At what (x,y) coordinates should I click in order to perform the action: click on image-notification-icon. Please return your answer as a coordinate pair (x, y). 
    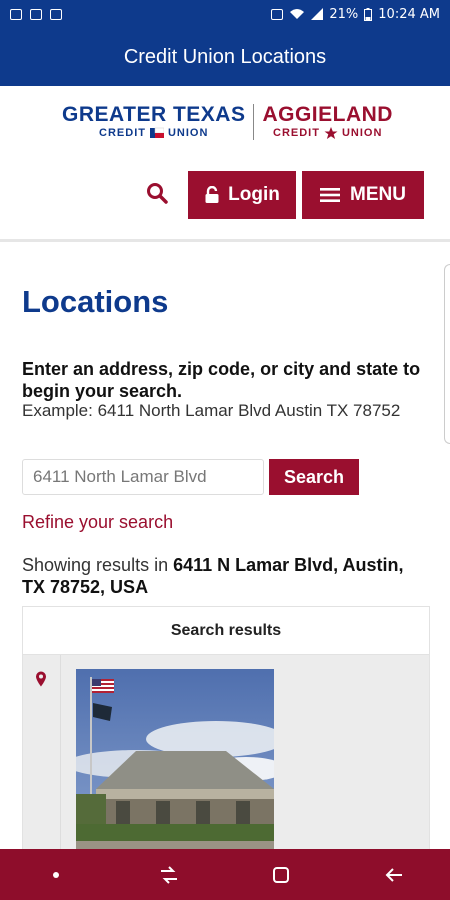
    Looking at the image, I should click on (16, 14).